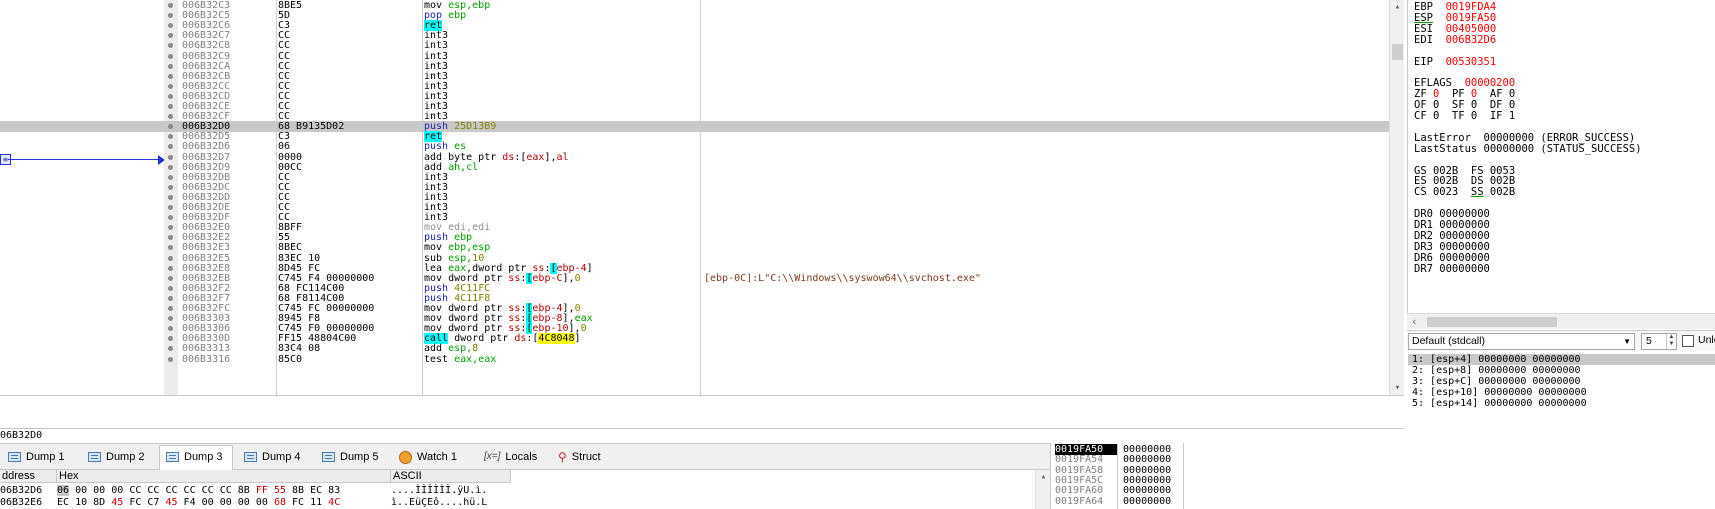  What do you see at coordinates (582, 457) in the screenshot?
I see `tab-struct: ⚲ Struct` at bounding box center [582, 457].